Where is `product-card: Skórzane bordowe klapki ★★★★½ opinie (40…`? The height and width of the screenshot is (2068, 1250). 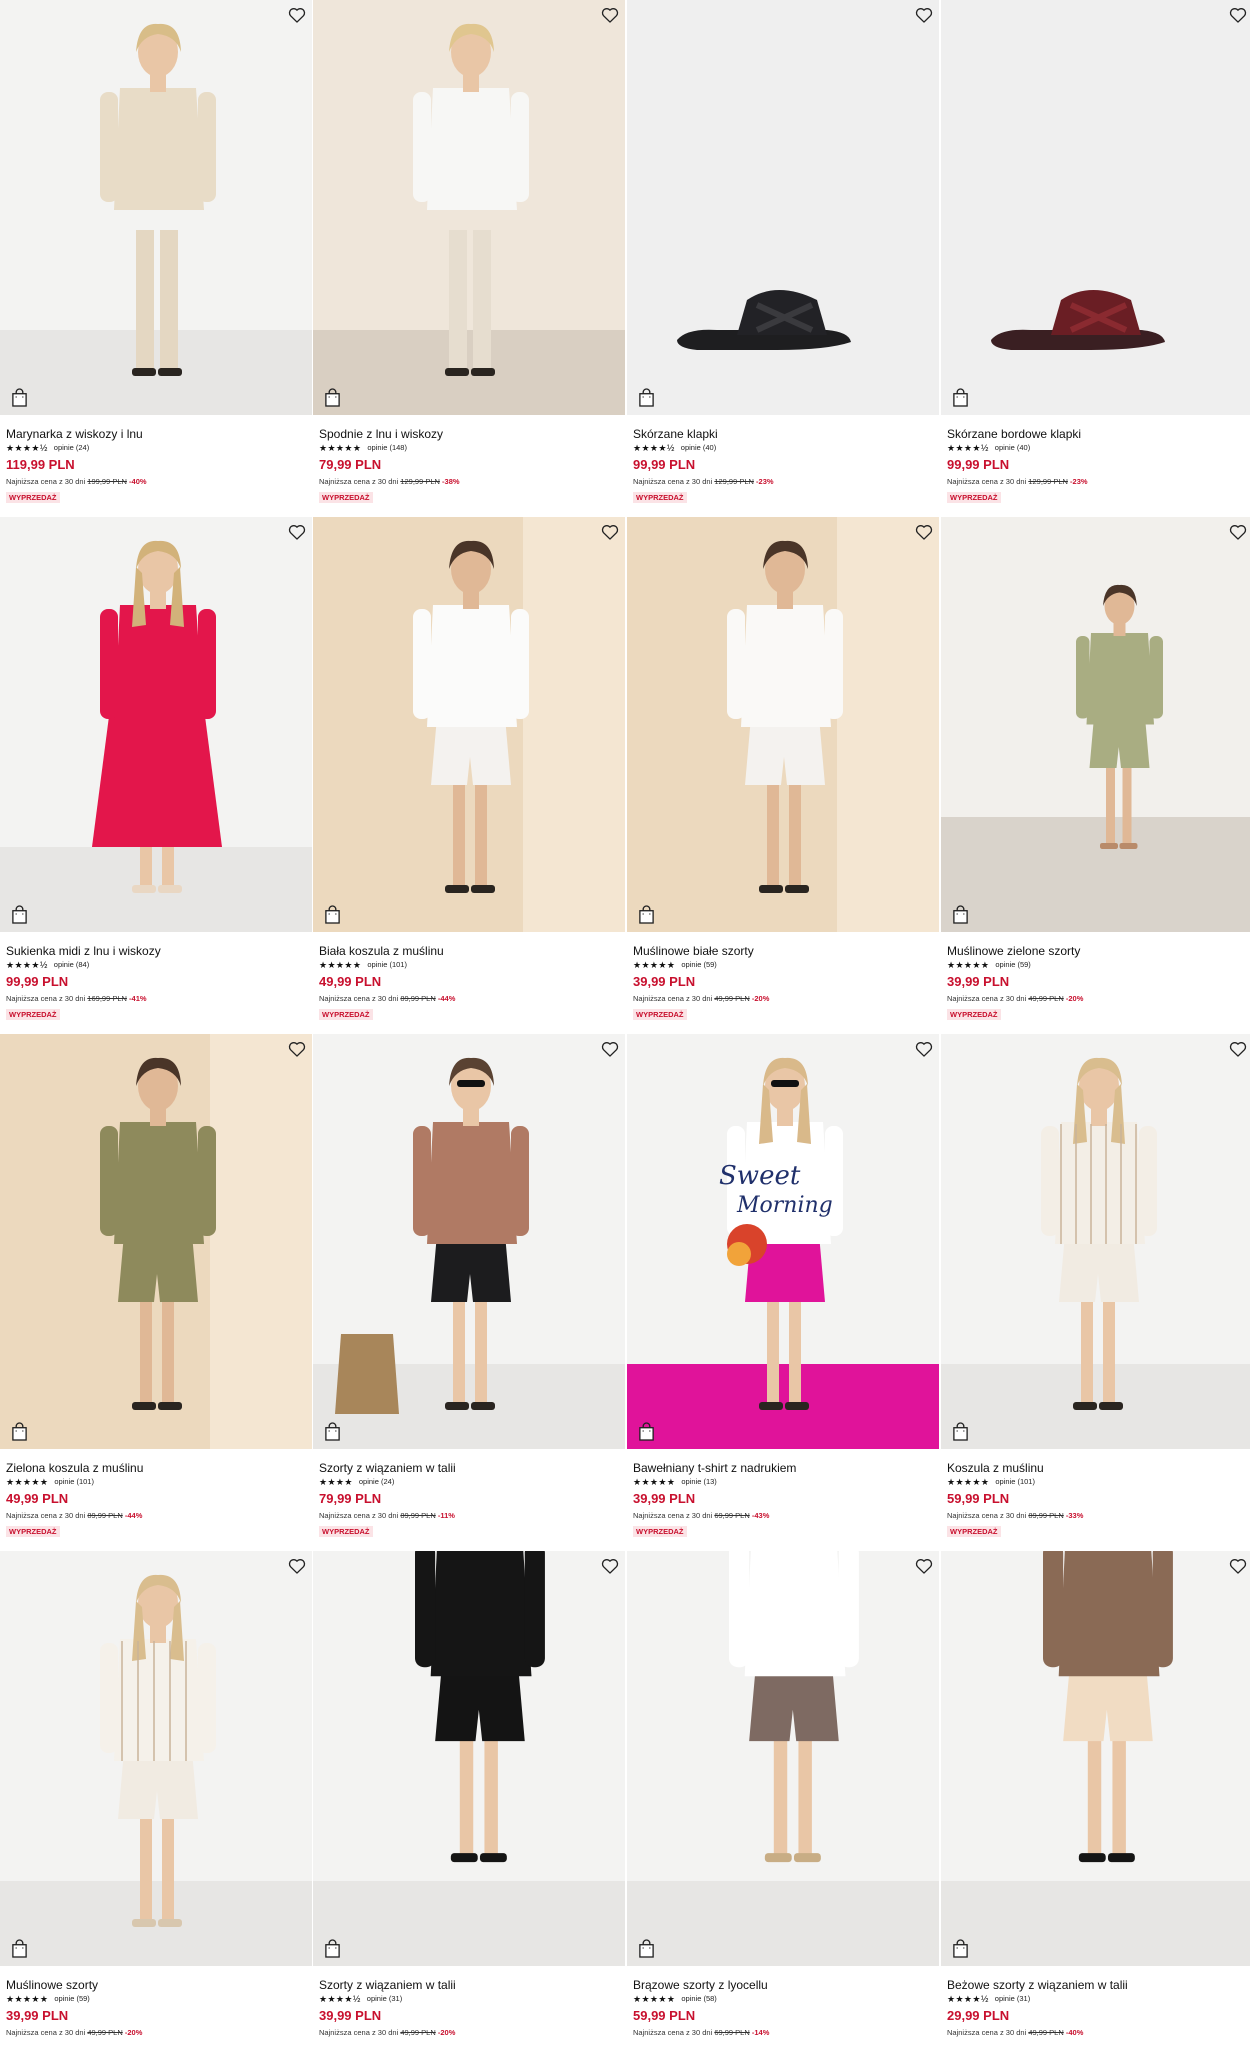 product-card: Skórzane bordowe klapki ★★★★½ opinie (40… is located at coordinates (1095, 258).